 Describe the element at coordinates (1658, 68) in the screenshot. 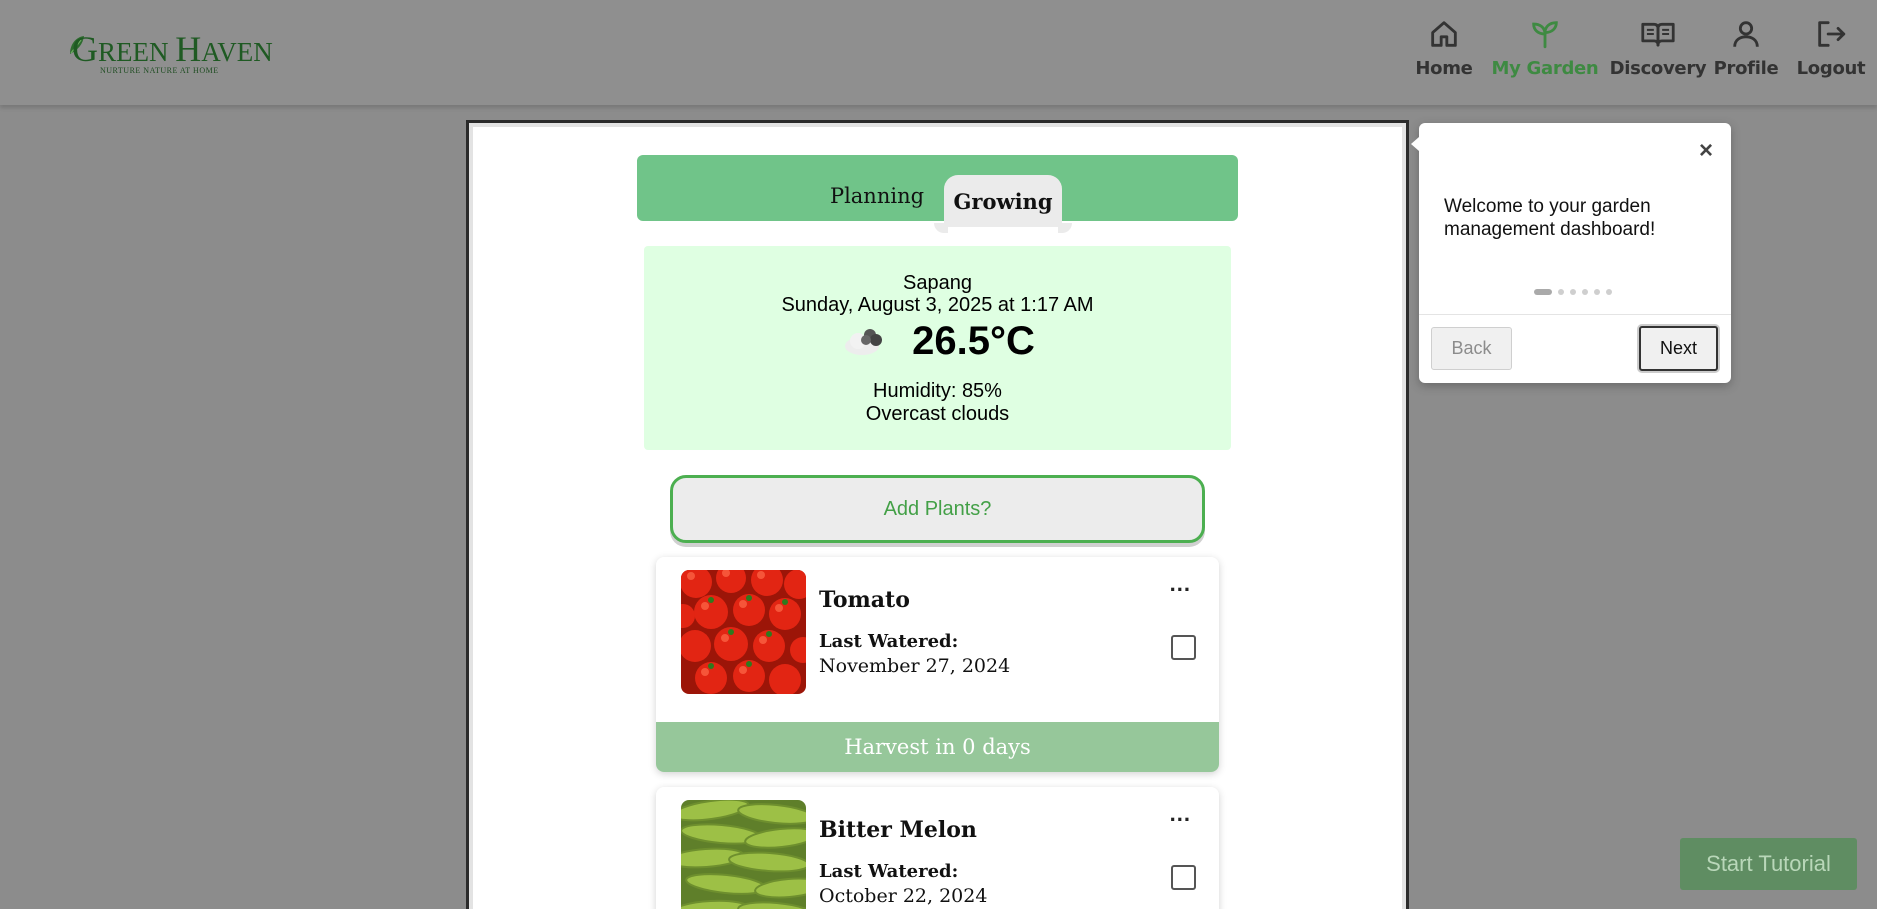

I see `nav-discovery-label: Discovery` at that location.